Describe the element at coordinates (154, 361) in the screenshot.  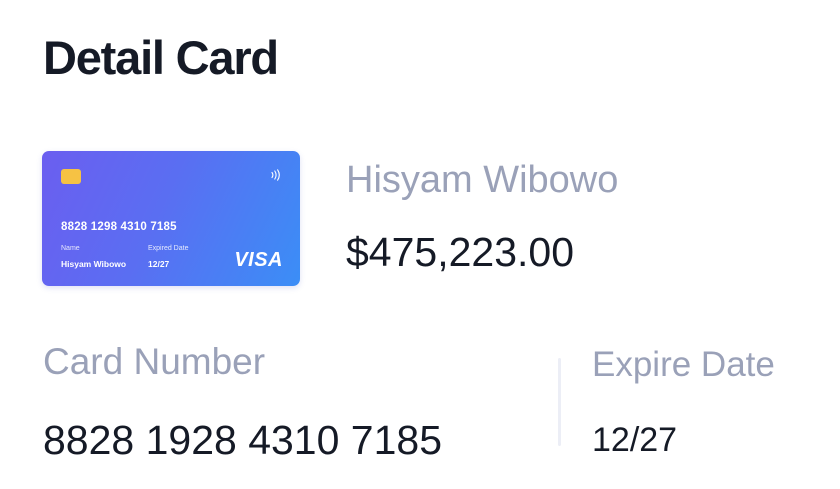
I see `card-number-label: Card Number` at that location.